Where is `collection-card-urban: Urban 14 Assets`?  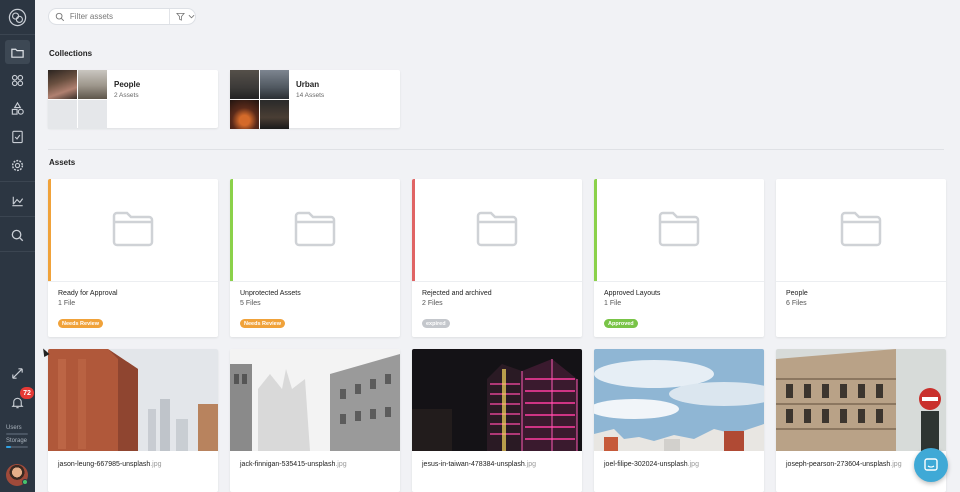 collection-card-urban: Urban 14 Assets is located at coordinates (315, 99).